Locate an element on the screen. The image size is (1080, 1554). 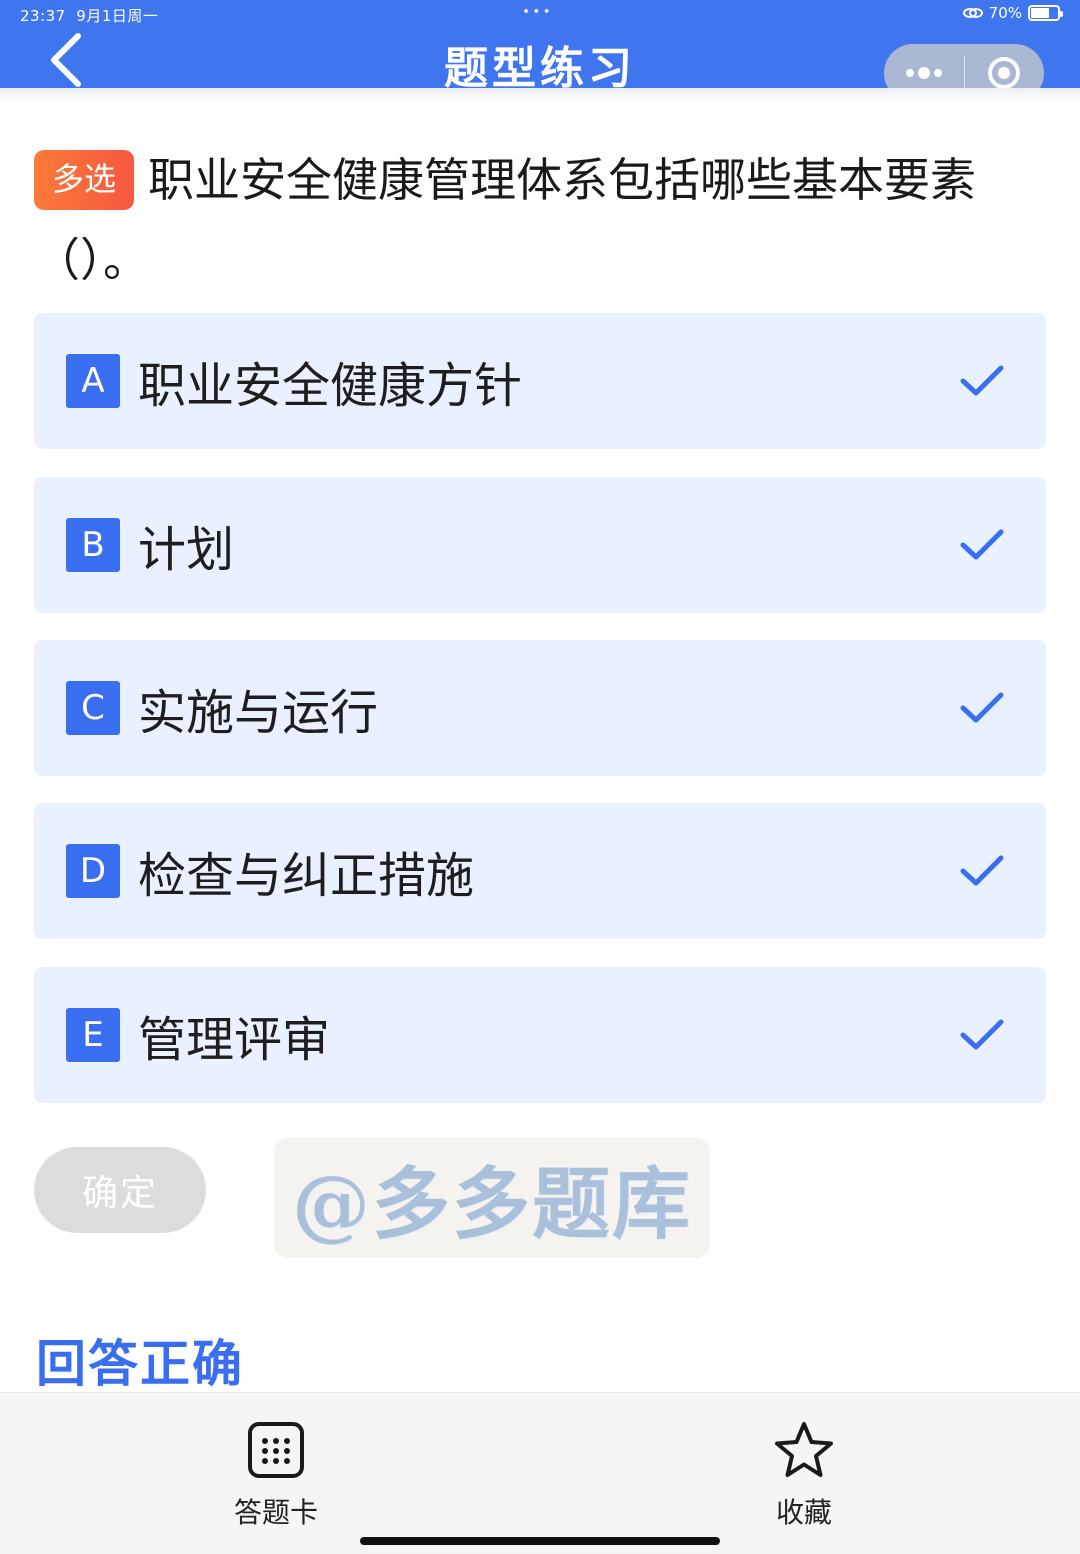
confirm-button: 确定 is located at coordinates (120, 1190).